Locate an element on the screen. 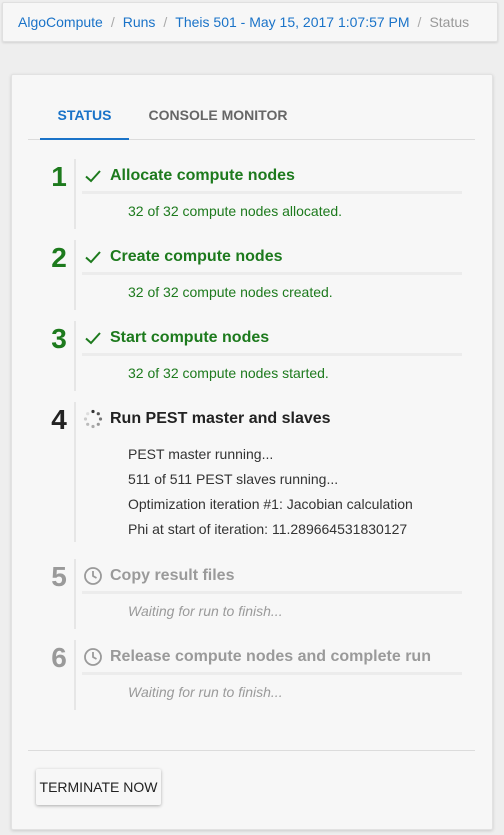 This screenshot has width=504, height=835. step-title: Run PEST master and slaves is located at coordinates (220, 418).